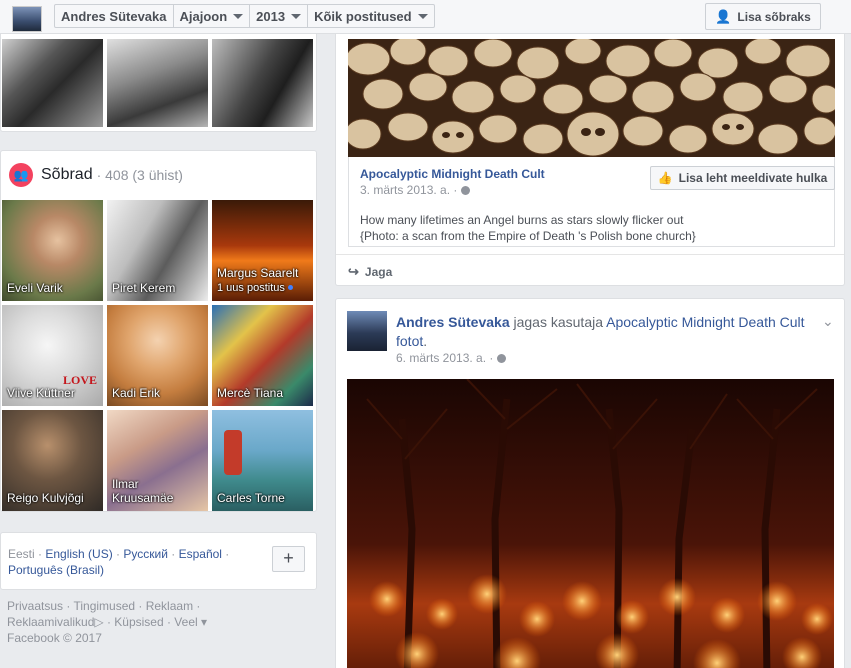 Image resolution: width=851 pixels, height=668 pixels. I want to click on add-friend-icon: 👤, so click(723, 16).